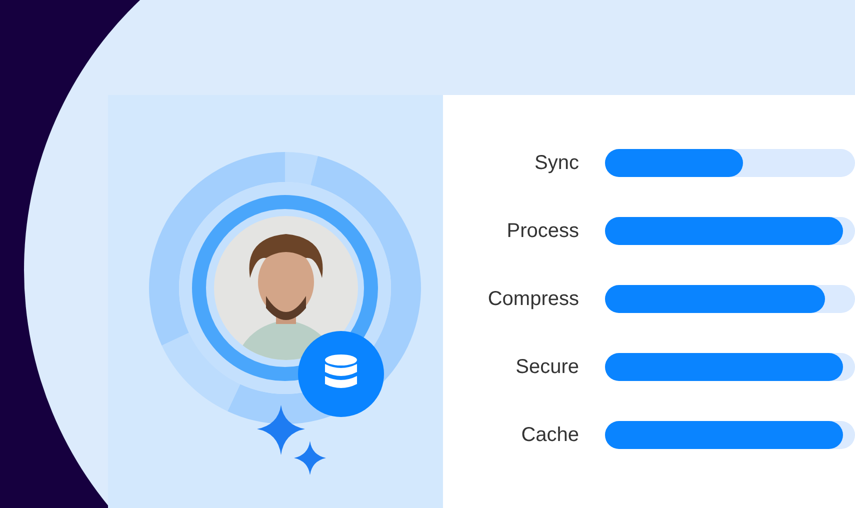  Describe the element at coordinates (550, 435) in the screenshot. I see `metric-label: Cache` at that location.